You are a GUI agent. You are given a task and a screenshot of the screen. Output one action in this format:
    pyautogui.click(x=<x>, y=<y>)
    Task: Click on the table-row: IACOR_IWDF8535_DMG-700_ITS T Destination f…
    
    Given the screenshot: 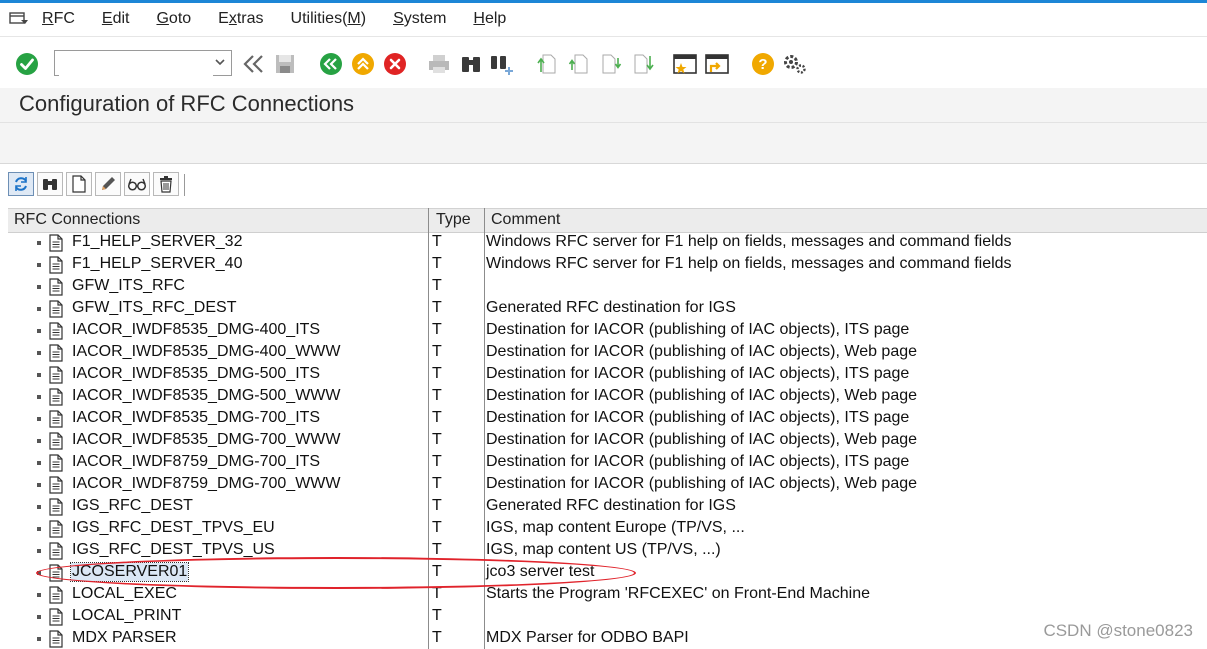 What is the action you would take?
    pyautogui.click(x=607, y=419)
    